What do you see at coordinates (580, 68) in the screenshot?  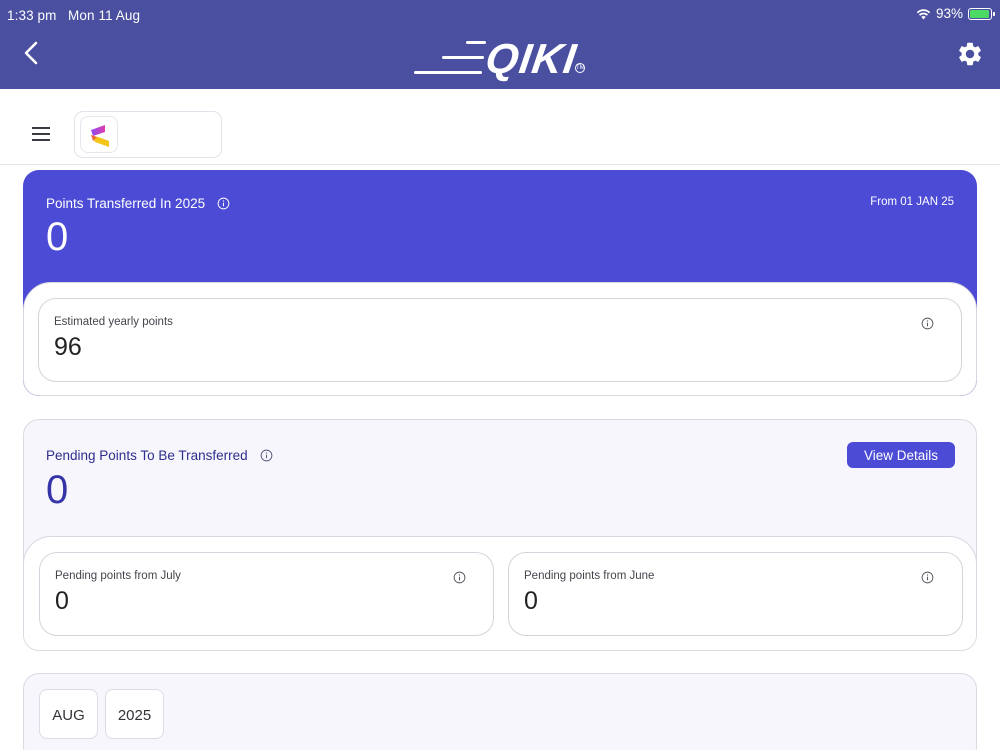 I see `trademark-icon: TM` at bounding box center [580, 68].